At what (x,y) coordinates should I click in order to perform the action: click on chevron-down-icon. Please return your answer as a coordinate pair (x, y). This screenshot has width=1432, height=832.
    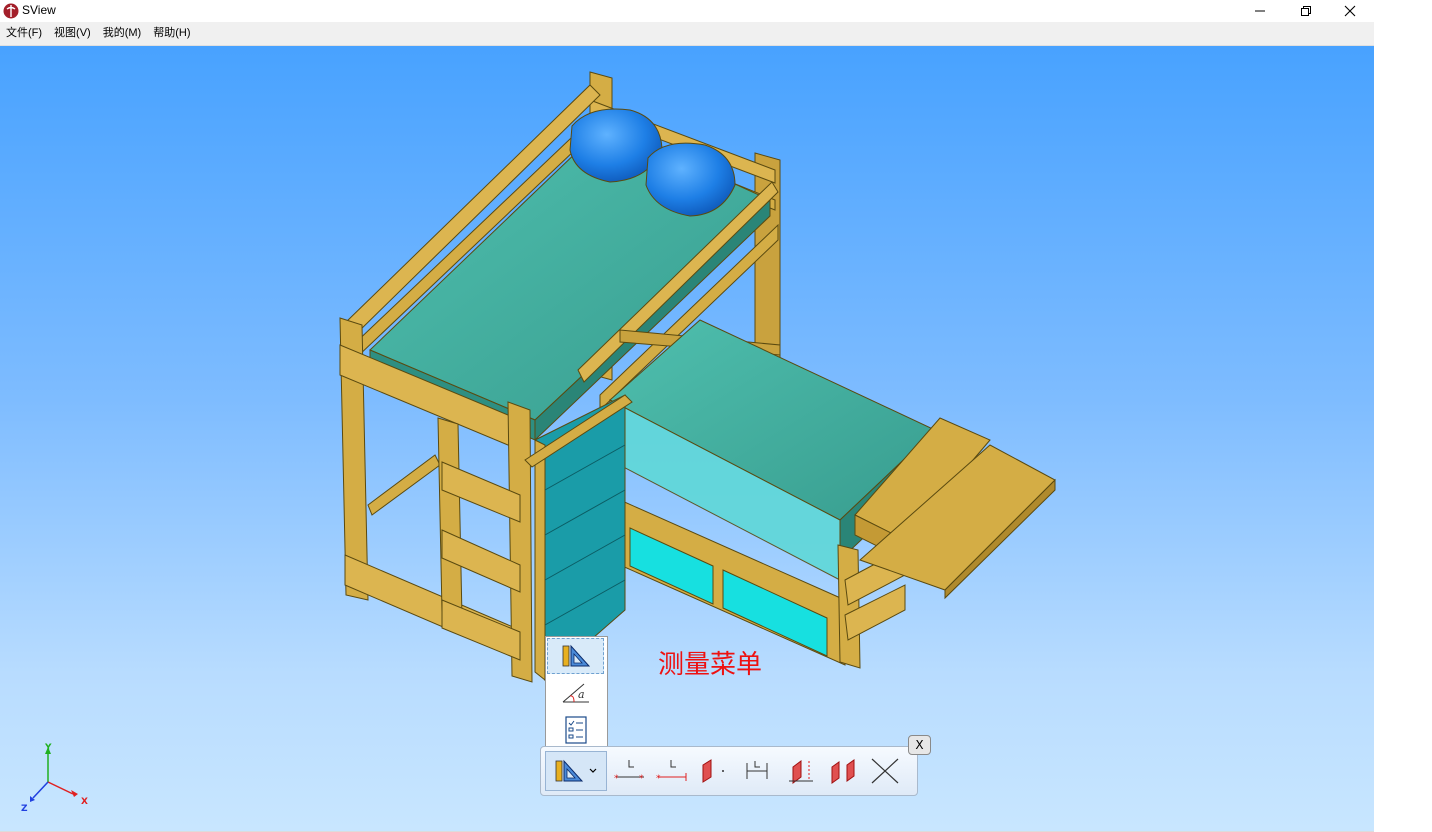
    Looking at the image, I should click on (593, 770).